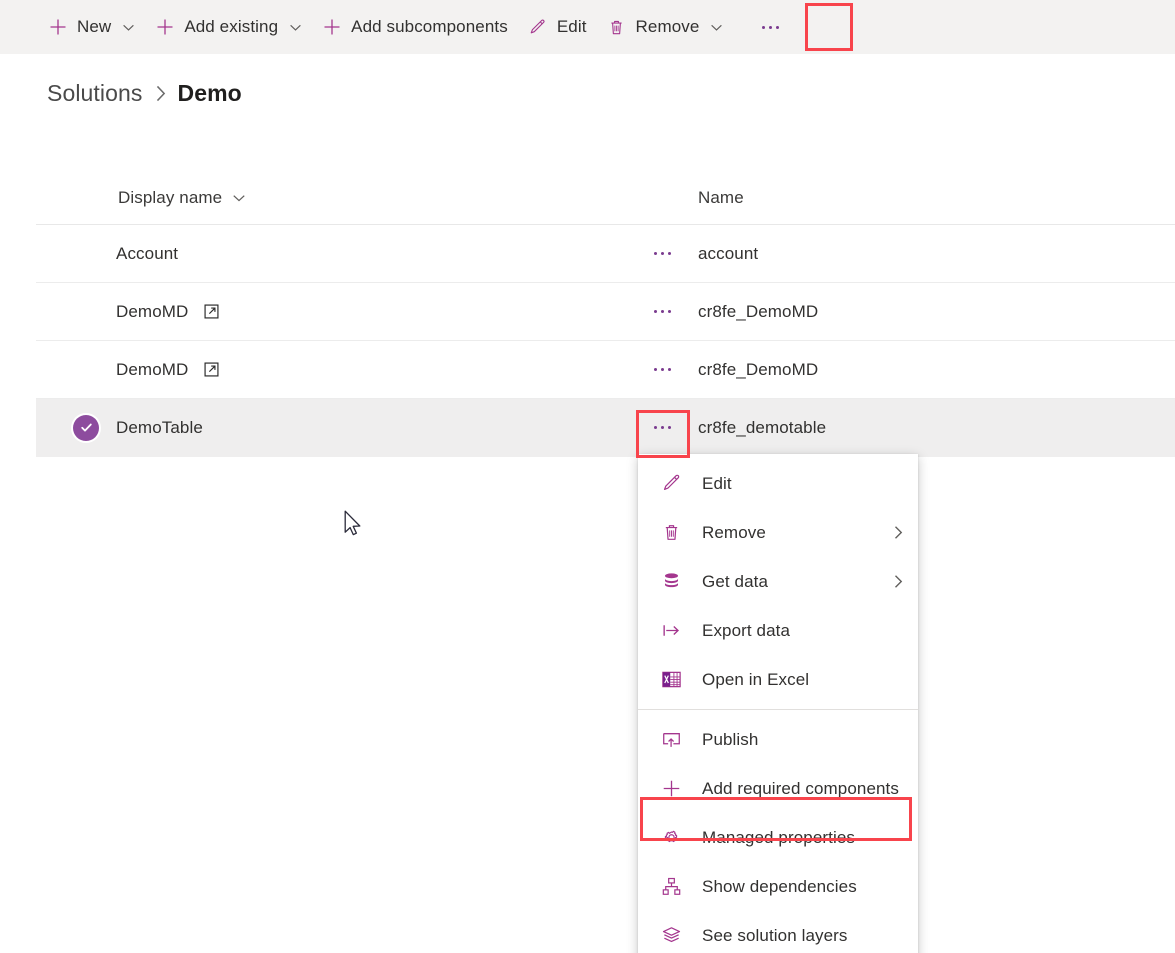  I want to click on command-edit-label: Edit, so click(571, 26).